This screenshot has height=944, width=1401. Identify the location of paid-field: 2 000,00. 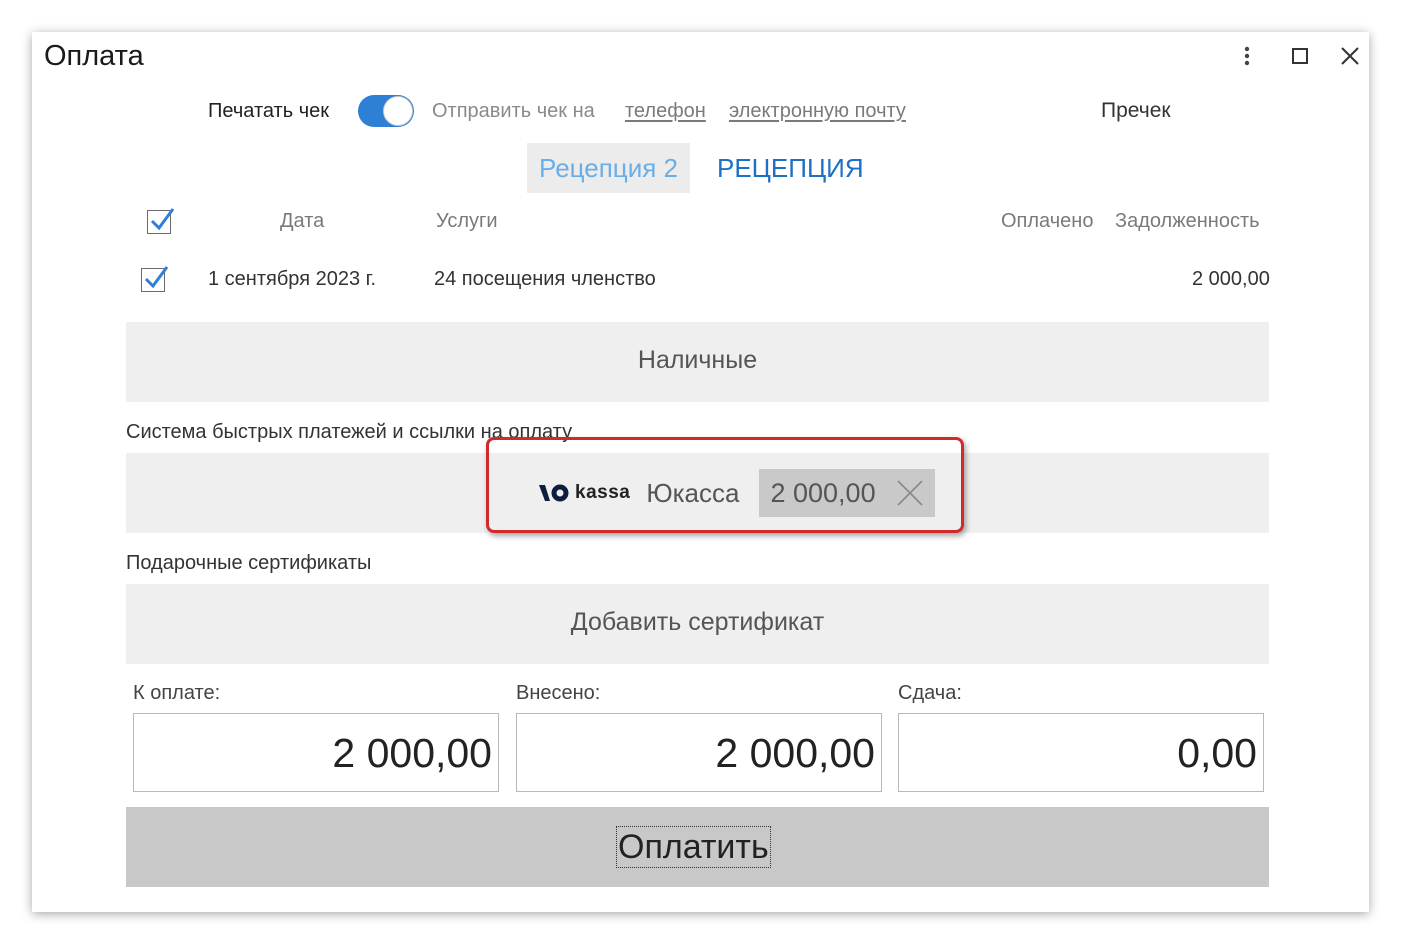
(699, 752).